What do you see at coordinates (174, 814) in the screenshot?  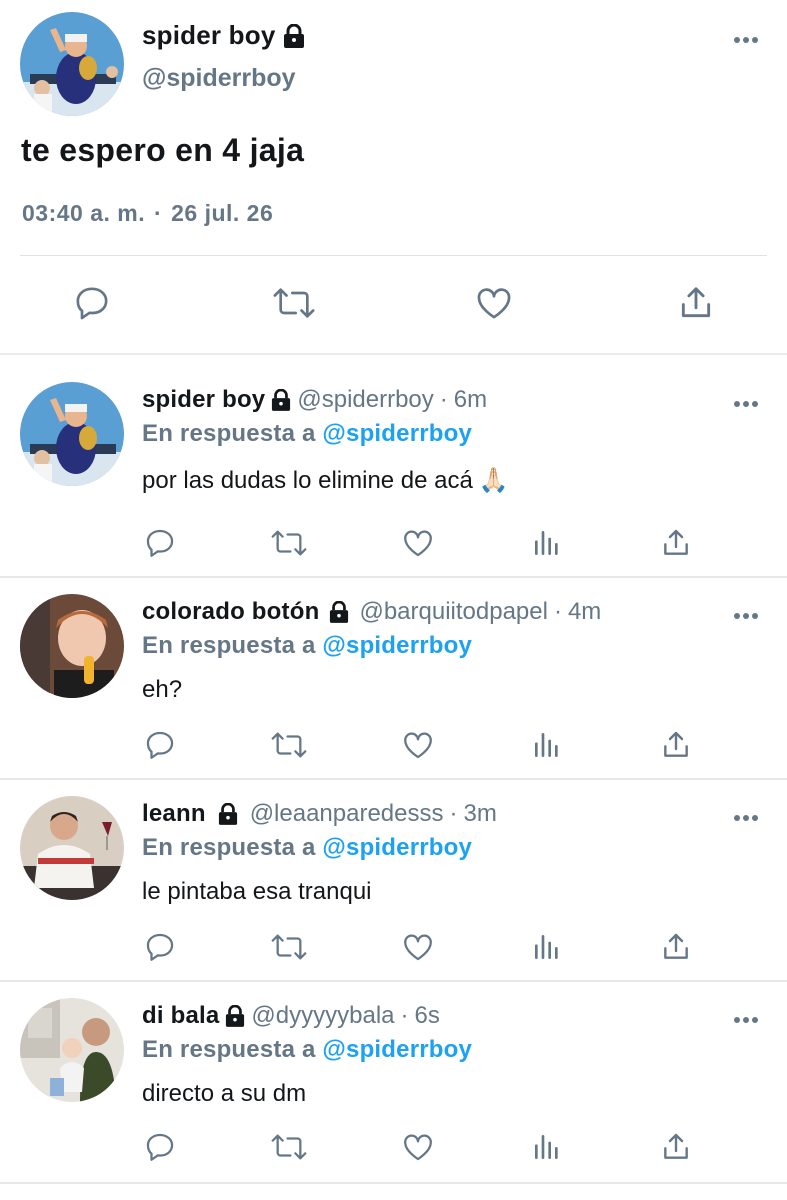 I see `display-name: leann` at bounding box center [174, 814].